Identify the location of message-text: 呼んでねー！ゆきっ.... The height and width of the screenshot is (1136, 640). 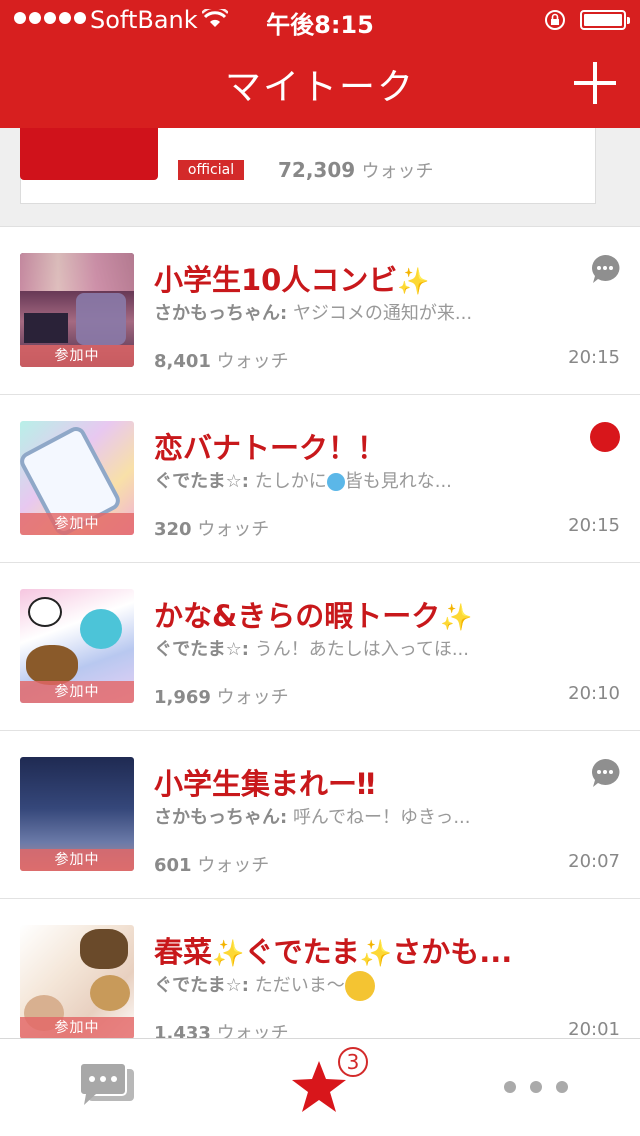
(381, 817).